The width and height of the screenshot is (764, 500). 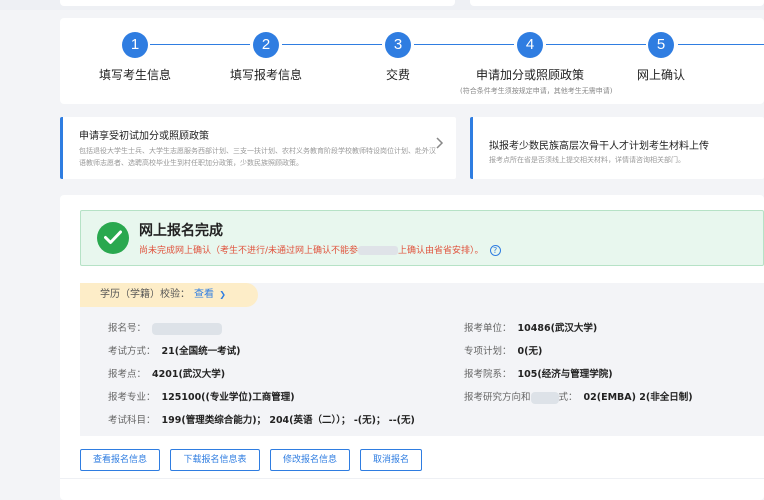 I want to click on divider, so click(x=412, y=478).